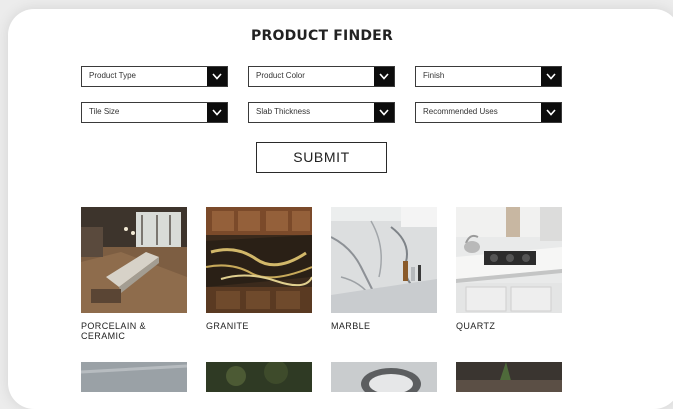 The width and height of the screenshot is (673, 409). I want to click on category-label-marble: MARBLE, so click(381, 326).